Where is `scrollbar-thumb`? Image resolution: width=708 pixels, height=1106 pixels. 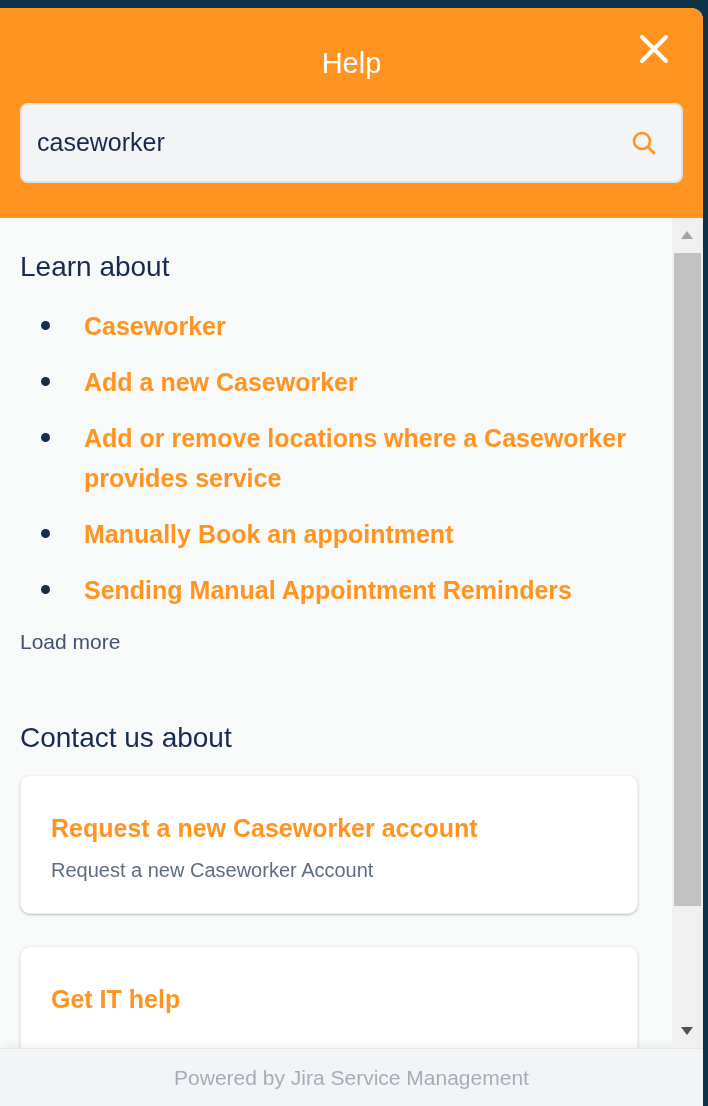
scrollbar-thumb is located at coordinates (687, 579).